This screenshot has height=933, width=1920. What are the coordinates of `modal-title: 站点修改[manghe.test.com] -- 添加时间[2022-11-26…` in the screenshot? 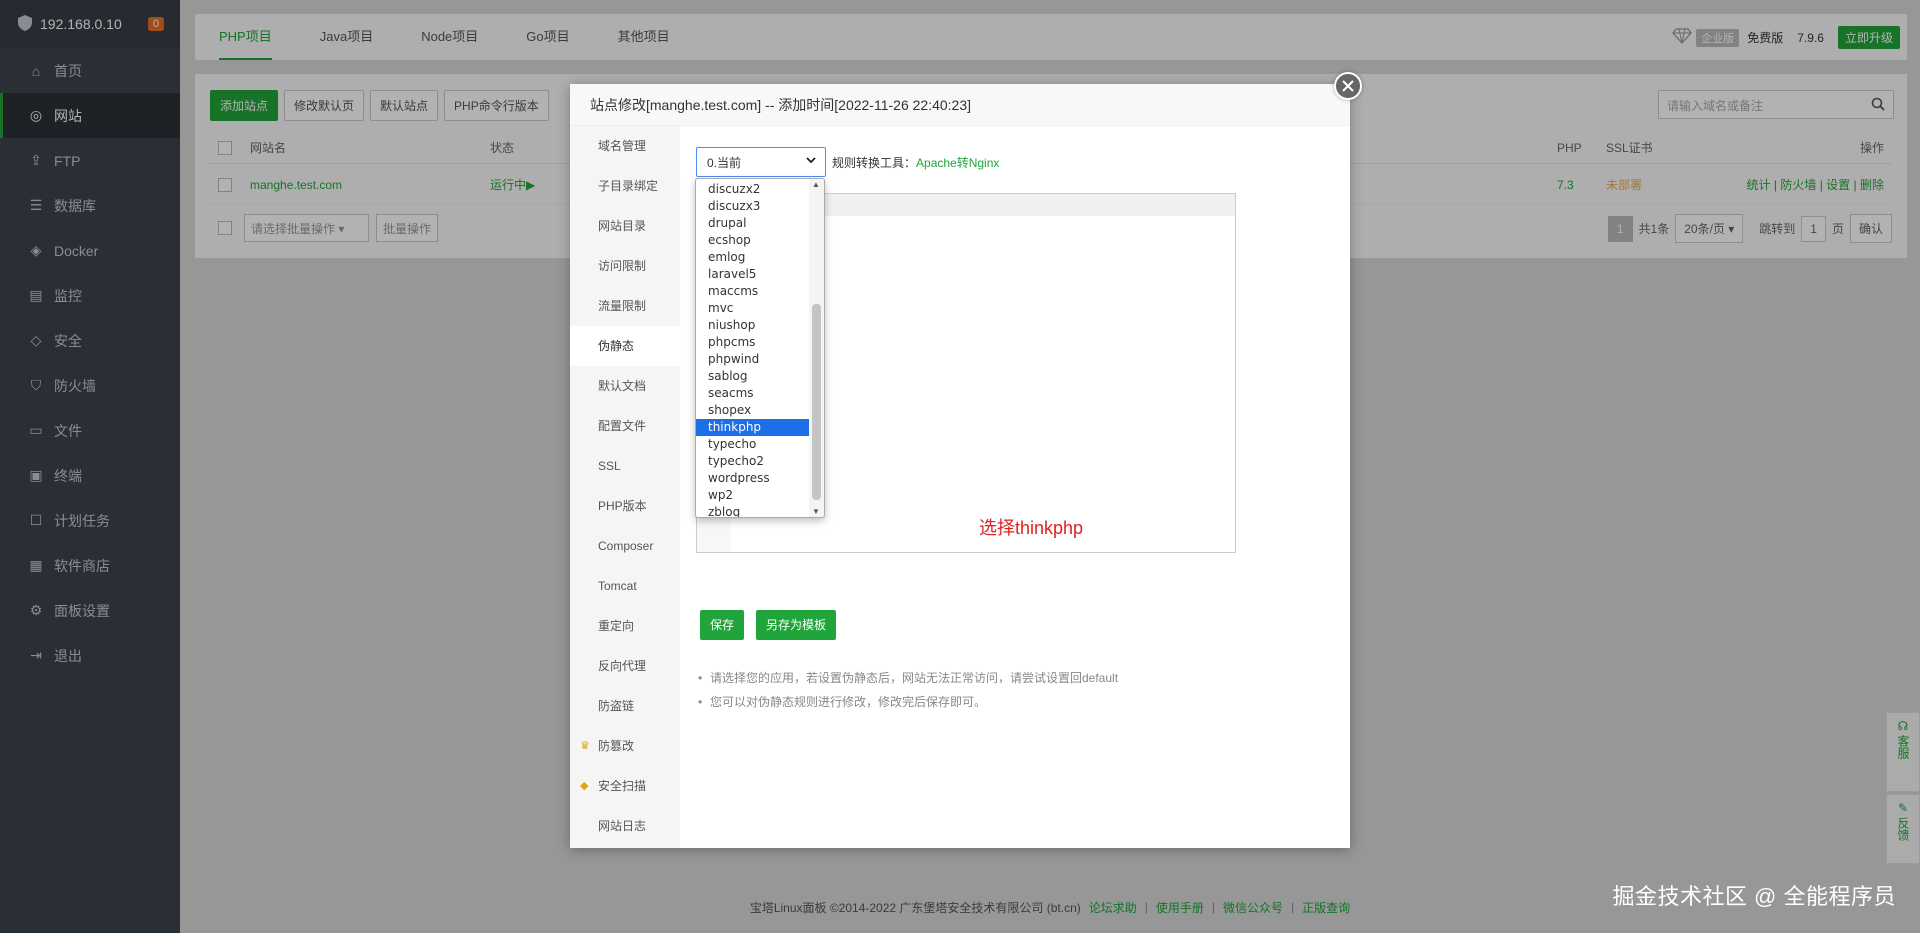 It's located at (960, 105).